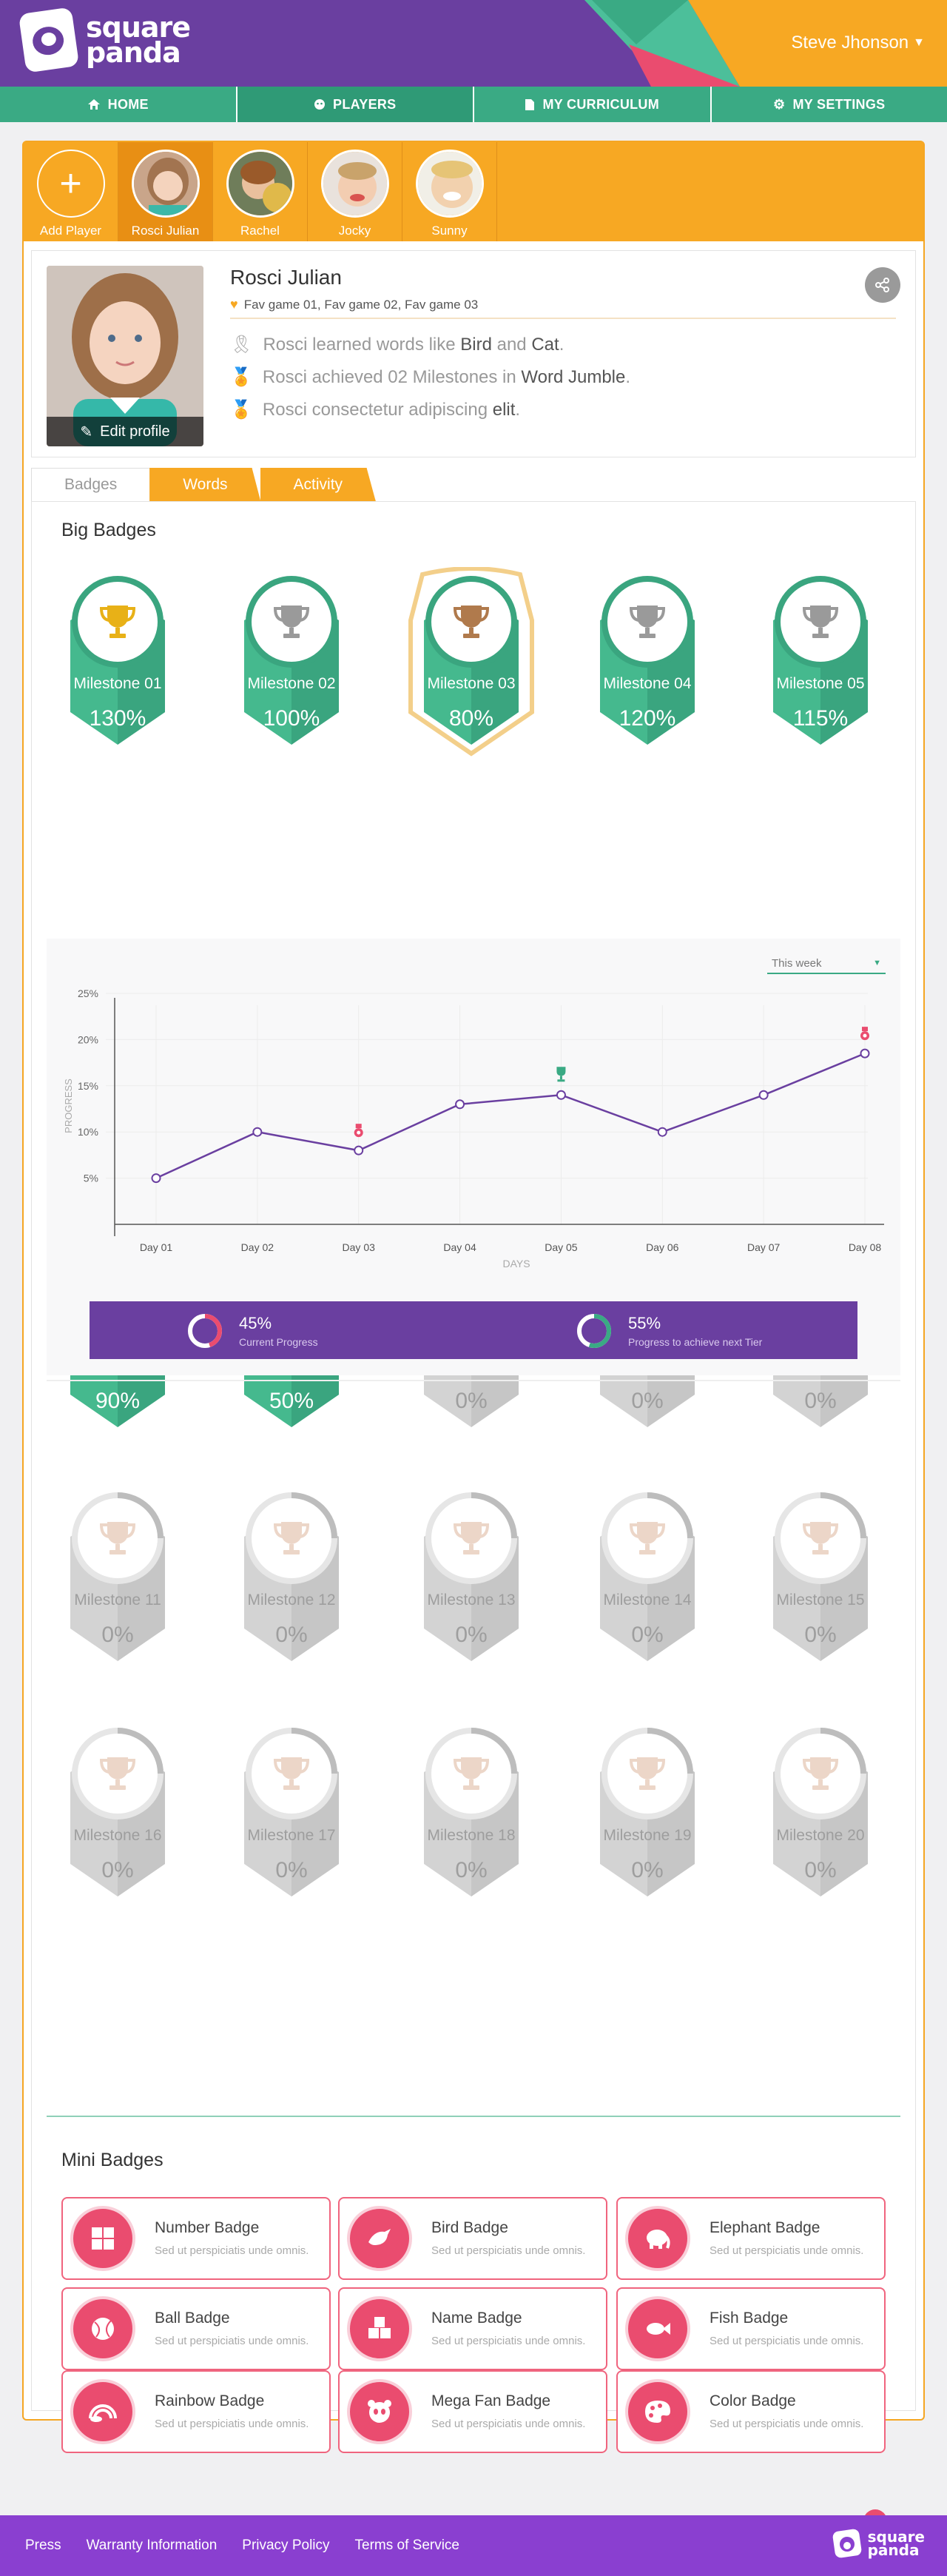 The height and width of the screenshot is (2576, 947). What do you see at coordinates (166, 191) in the screenshot?
I see `player-rosci-julian: Rosci Julian` at bounding box center [166, 191].